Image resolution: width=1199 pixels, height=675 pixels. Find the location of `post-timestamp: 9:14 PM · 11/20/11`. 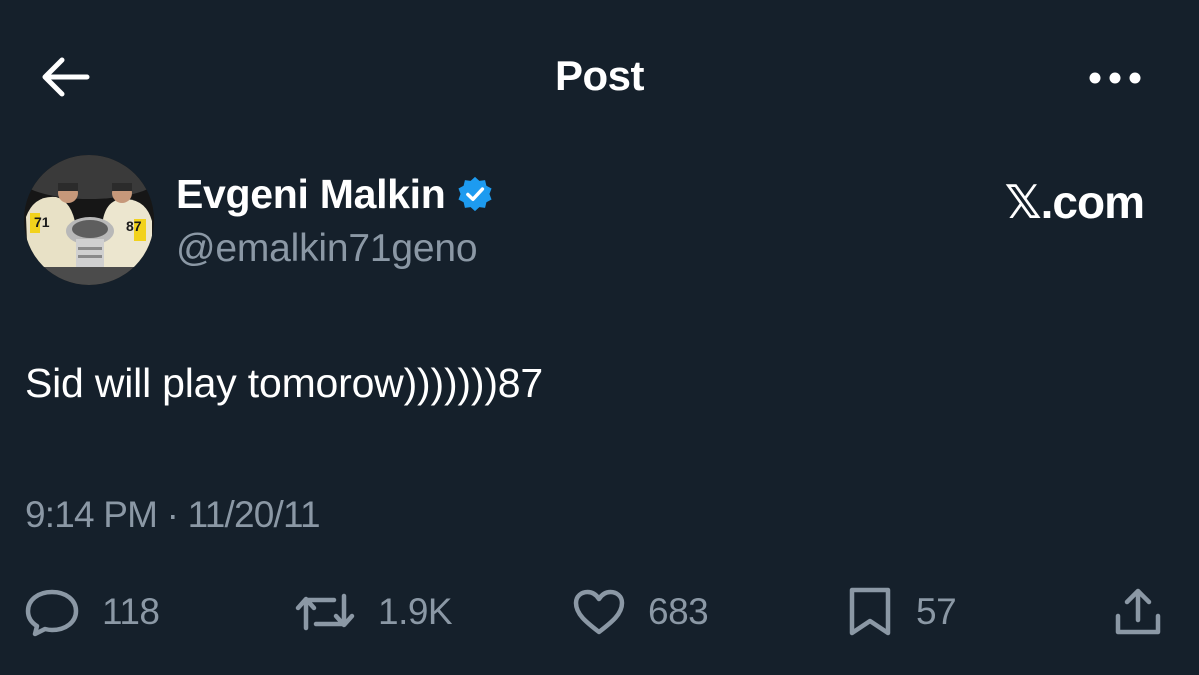

post-timestamp: 9:14 PM · 11/20/11 is located at coordinates (173, 515).